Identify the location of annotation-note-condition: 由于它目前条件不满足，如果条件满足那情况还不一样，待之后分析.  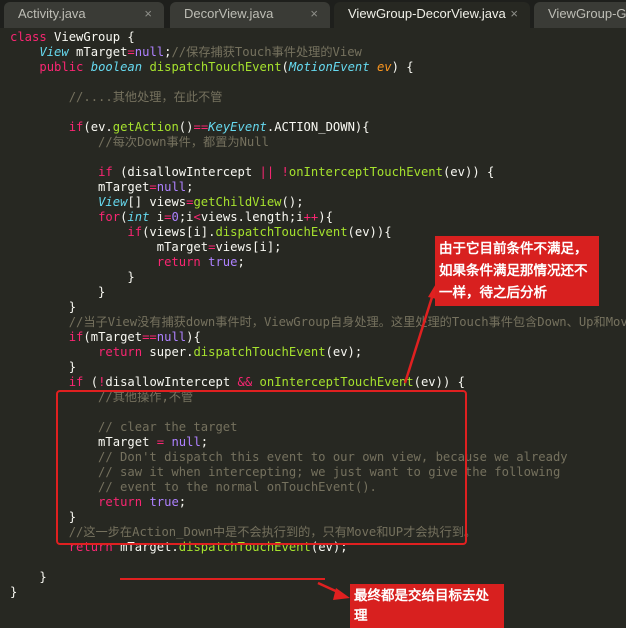
(517, 271).